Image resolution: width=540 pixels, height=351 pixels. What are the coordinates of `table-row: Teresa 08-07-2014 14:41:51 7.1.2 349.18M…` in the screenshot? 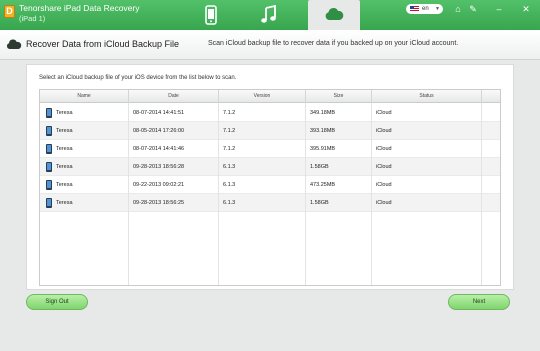 It's located at (270, 113).